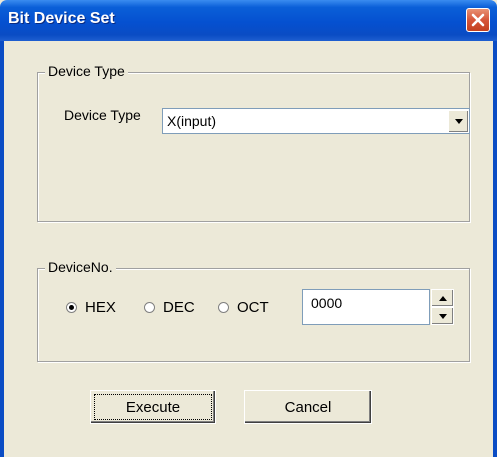  Describe the element at coordinates (327, 303) in the screenshot. I see `device-number-value: 0000` at that location.